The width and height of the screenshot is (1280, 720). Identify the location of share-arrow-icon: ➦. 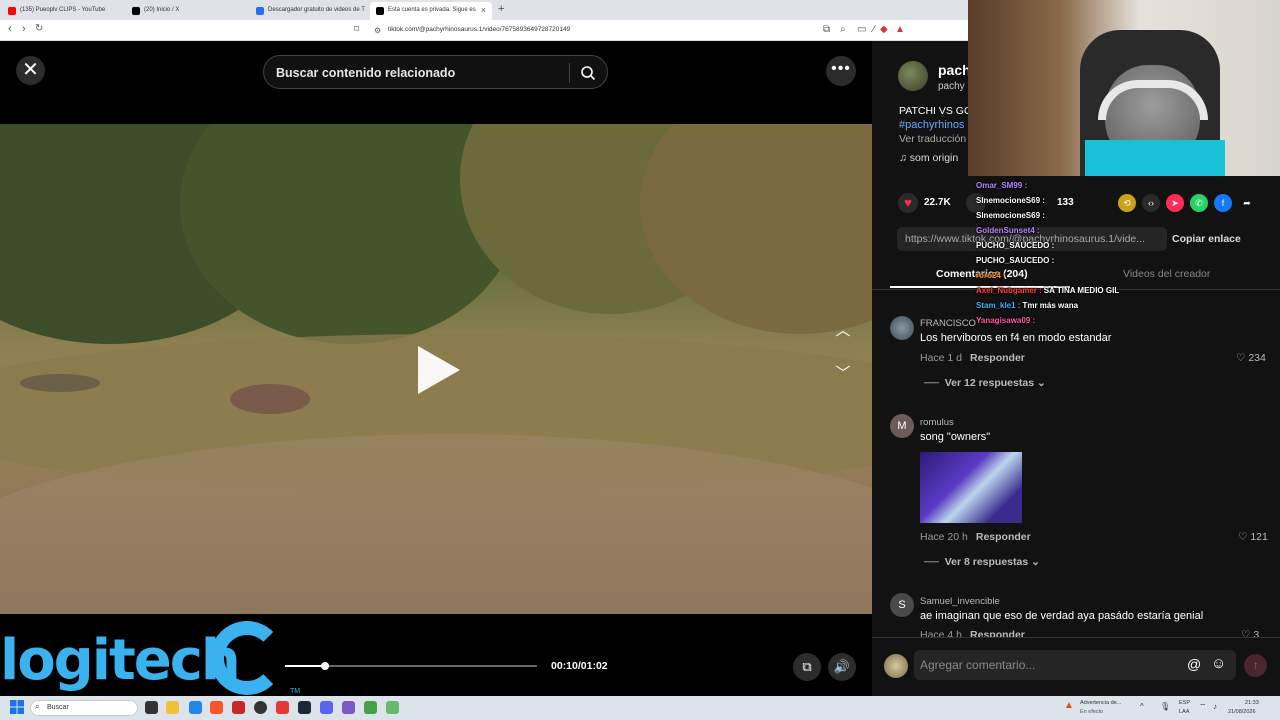
(1247, 203).